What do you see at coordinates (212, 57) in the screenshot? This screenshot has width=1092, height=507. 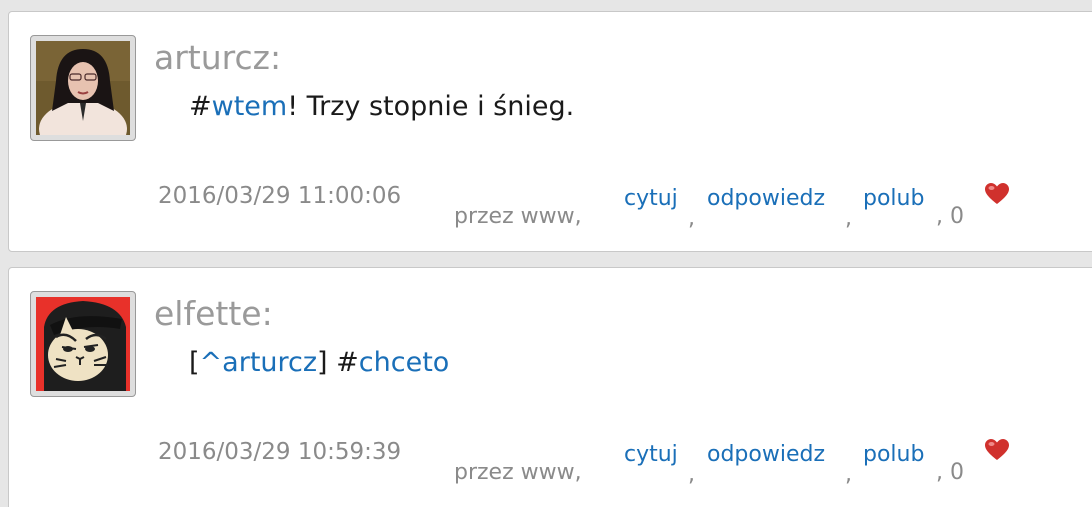 I see `author-name: arturcz` at bounding box center [212, 57].